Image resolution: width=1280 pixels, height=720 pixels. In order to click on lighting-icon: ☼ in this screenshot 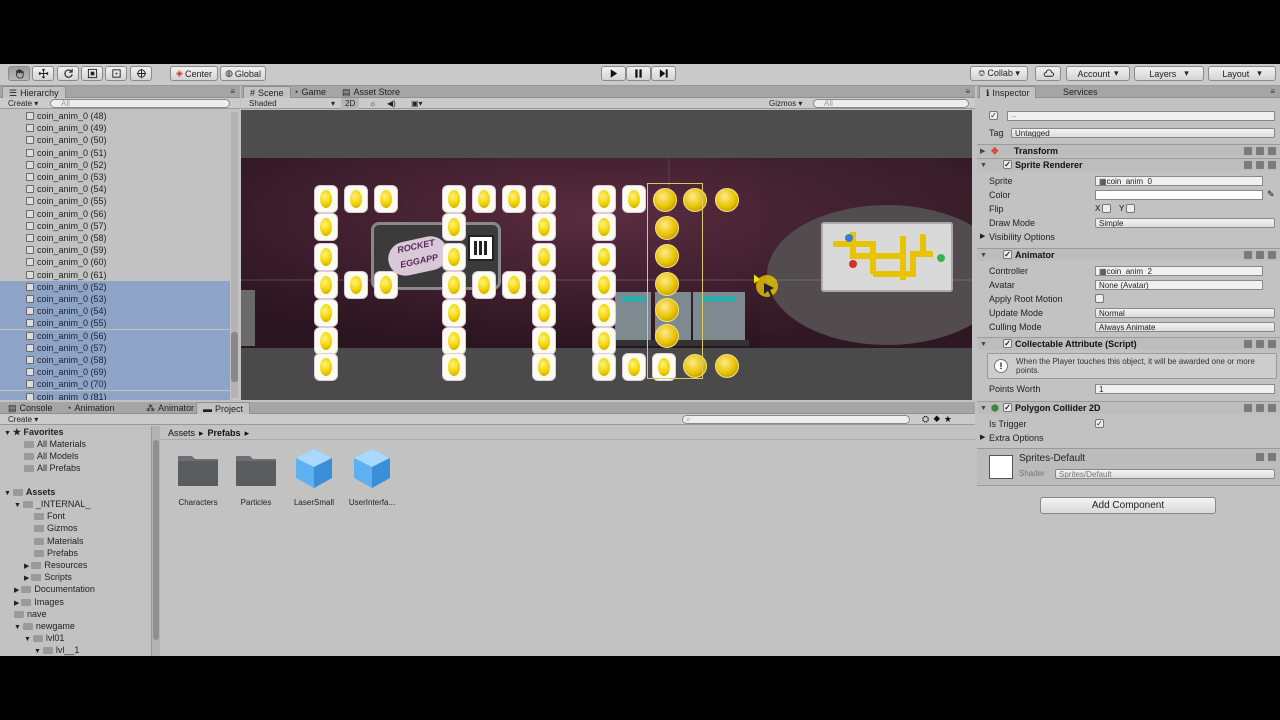, I will do `click(372, 103)`.